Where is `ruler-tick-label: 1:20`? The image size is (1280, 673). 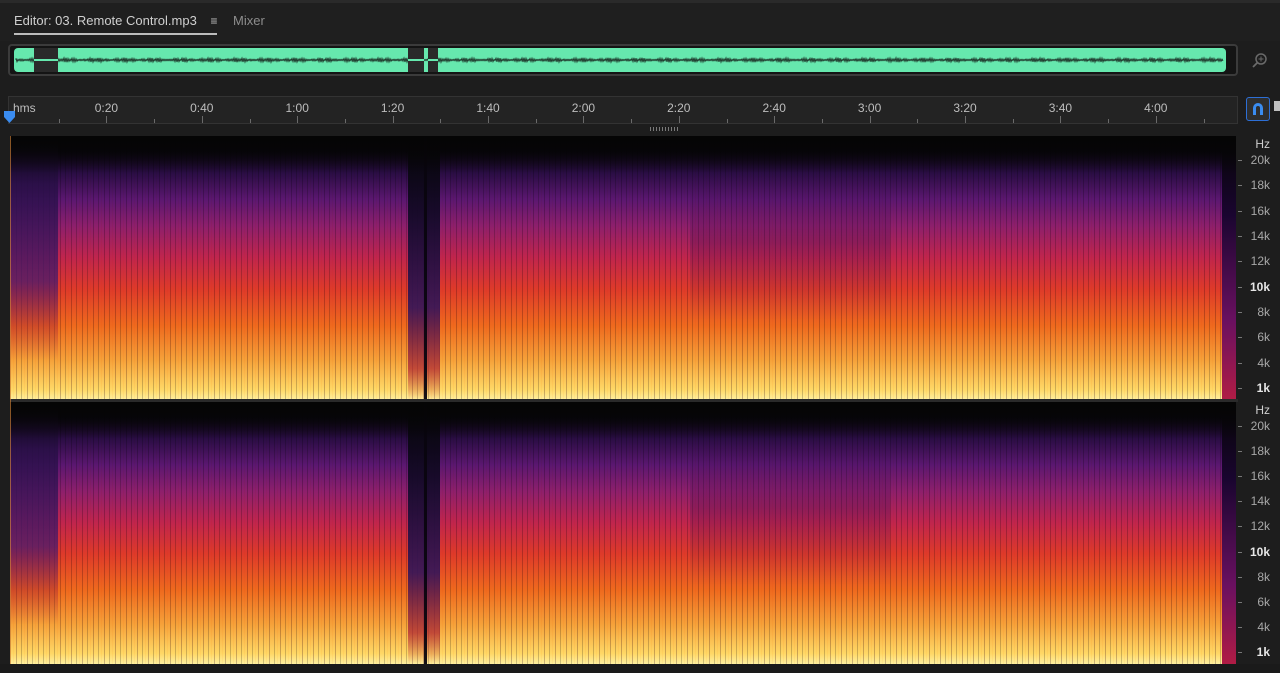
ruler-tick-label: 1:20 is located at coordinates (392, 108).